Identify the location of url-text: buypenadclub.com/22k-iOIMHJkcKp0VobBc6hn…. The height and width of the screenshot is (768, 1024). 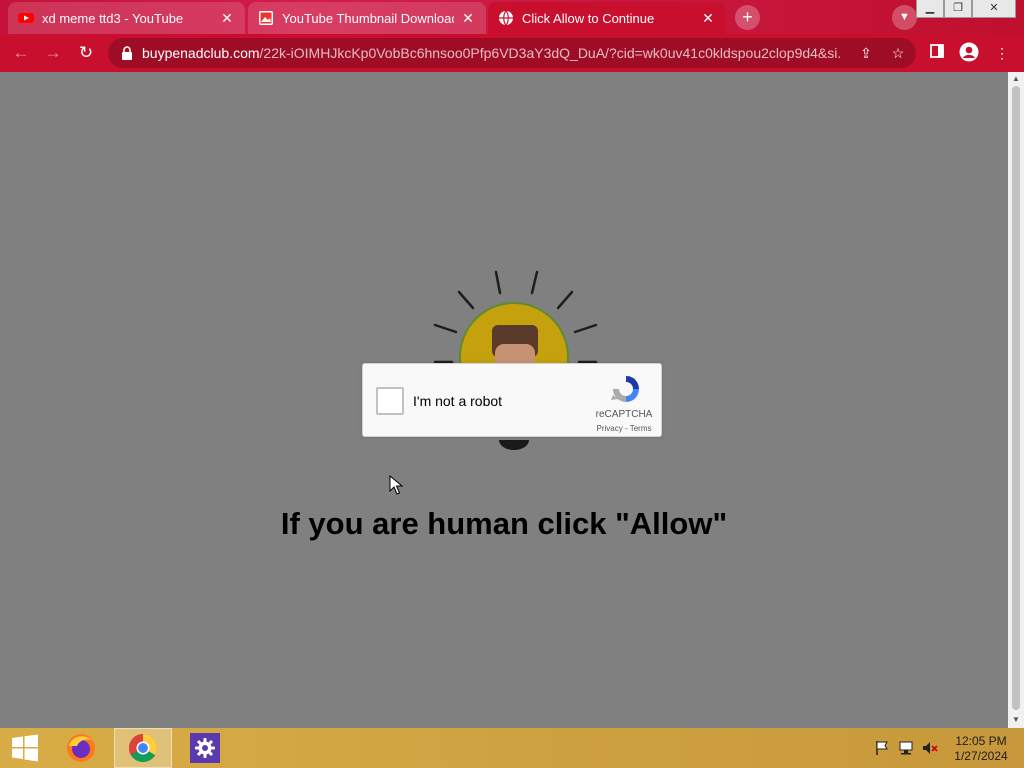
(492, 53).